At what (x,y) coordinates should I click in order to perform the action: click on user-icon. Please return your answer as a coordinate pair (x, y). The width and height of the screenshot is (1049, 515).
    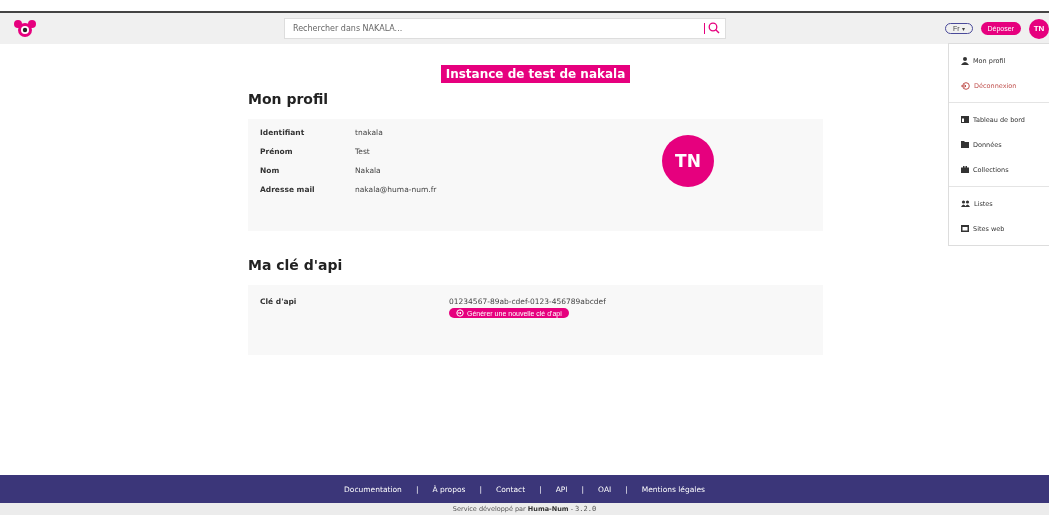
    Looking at the image, I should click on (965, 60).